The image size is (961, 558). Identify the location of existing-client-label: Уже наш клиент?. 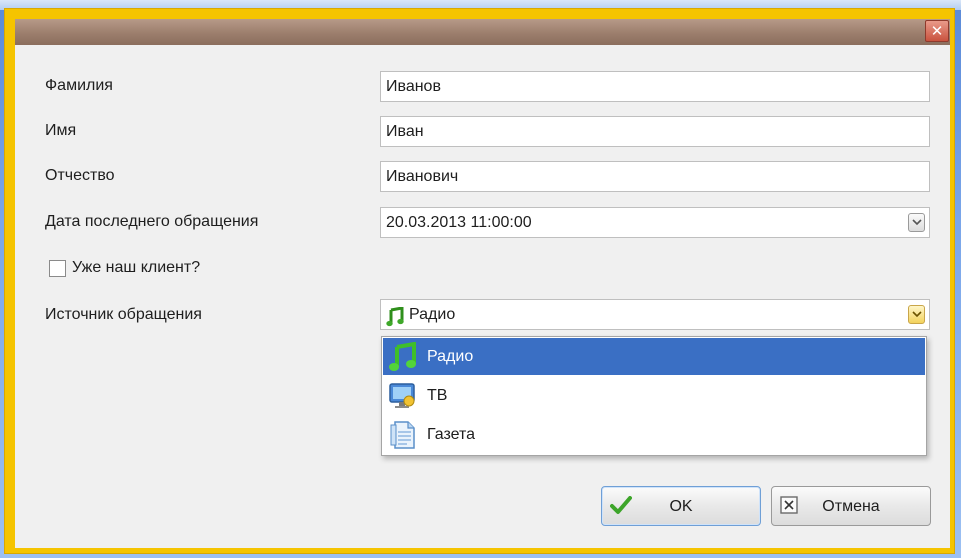
(136, 267).